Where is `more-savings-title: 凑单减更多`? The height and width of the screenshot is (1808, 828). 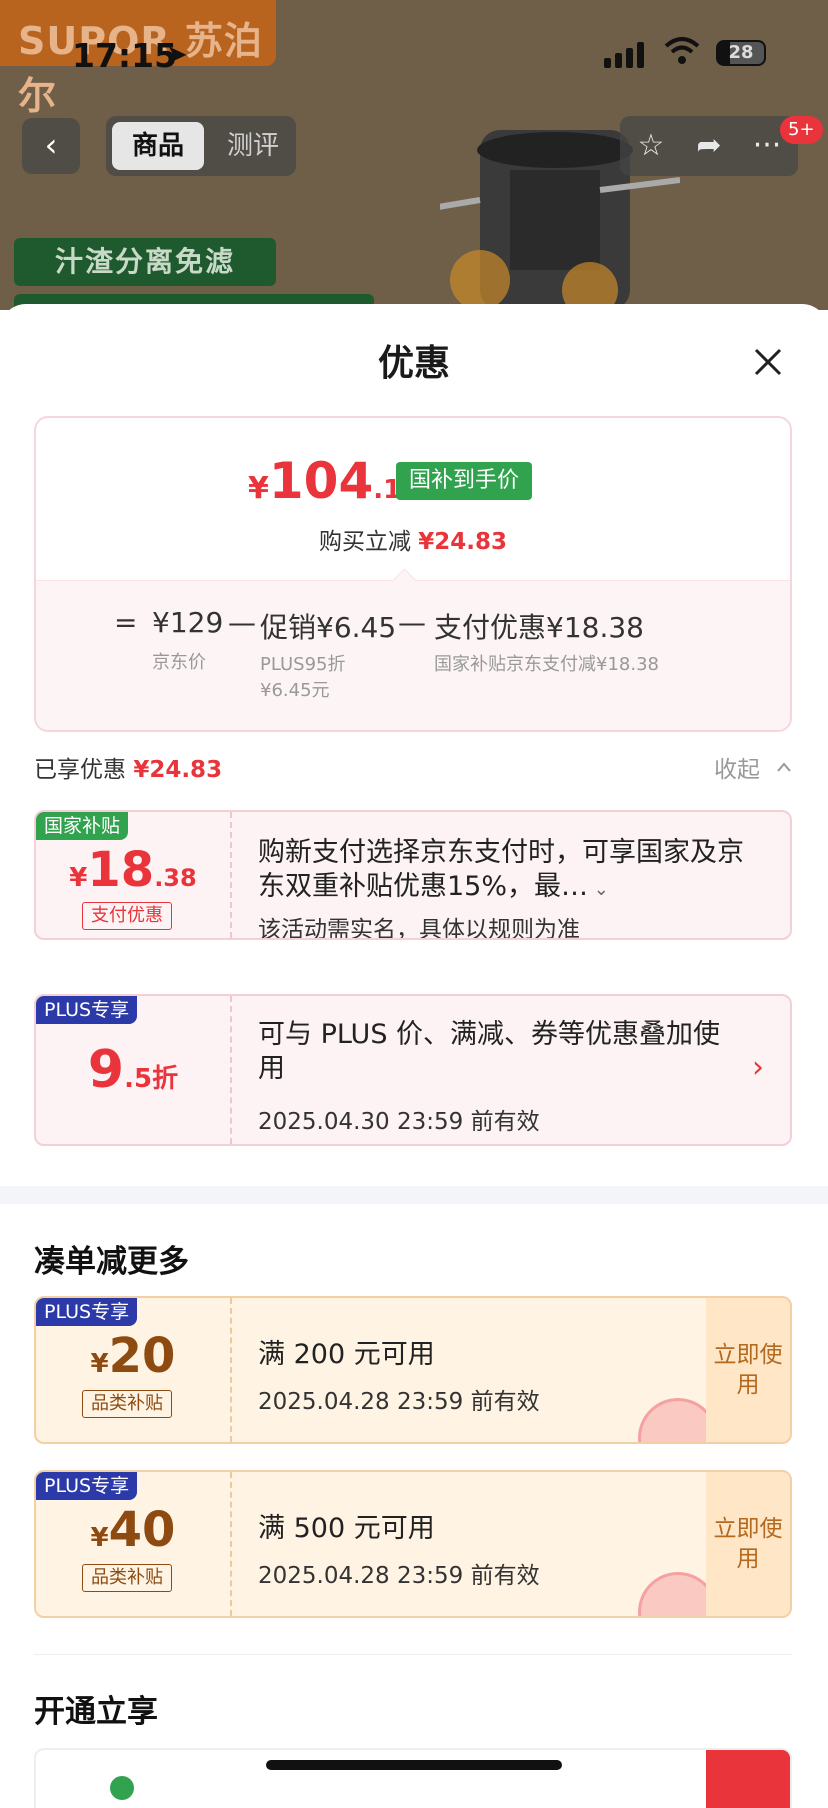 more-savings-title: 凑单减更多 is located at coordinates (111, 1262).